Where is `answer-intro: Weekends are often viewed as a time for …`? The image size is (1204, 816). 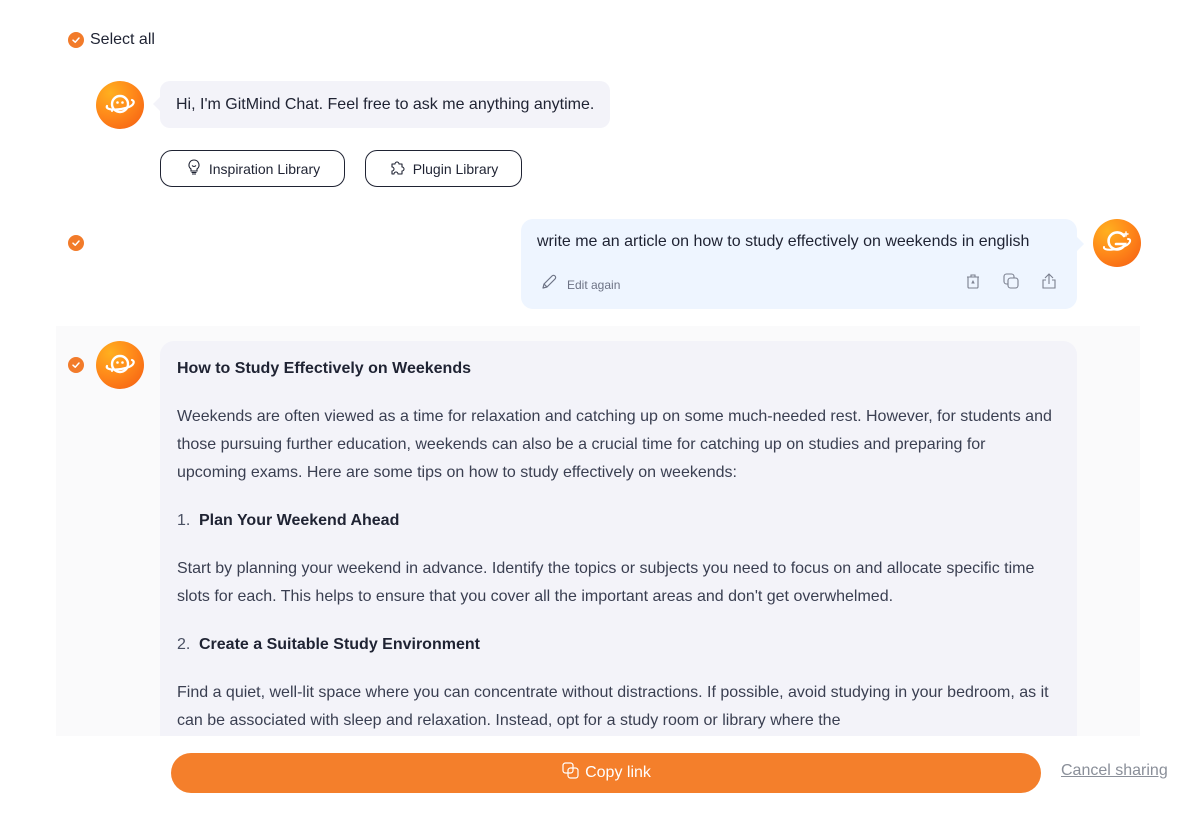 answer-intro: Weekends are often viewed as a time for … is located at coordinates (614, 444).